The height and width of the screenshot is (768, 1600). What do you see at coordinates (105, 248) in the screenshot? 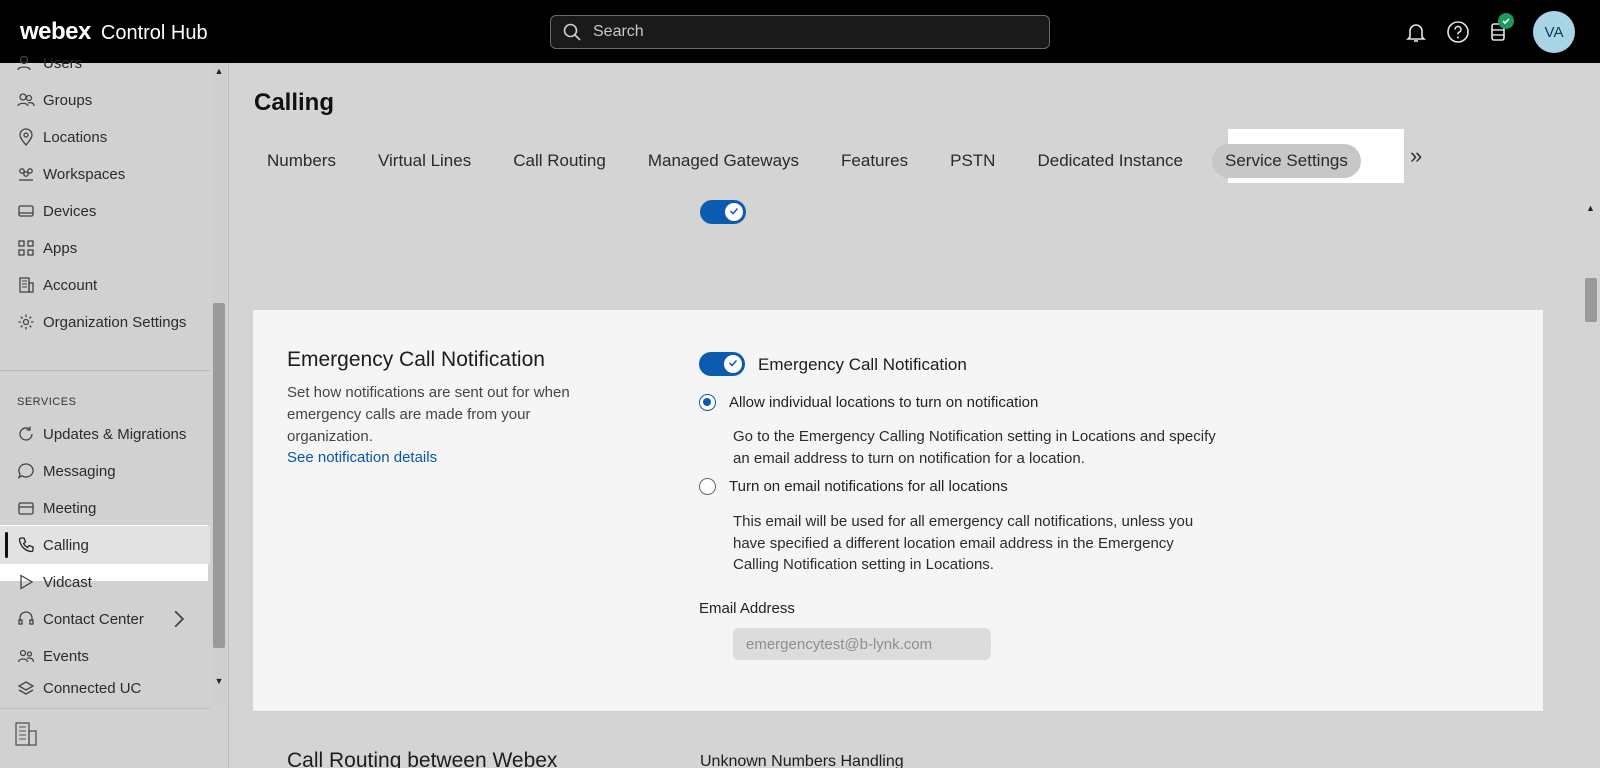
I see `sidebar-item-apps: Apps` at bounding box center [105, 248].